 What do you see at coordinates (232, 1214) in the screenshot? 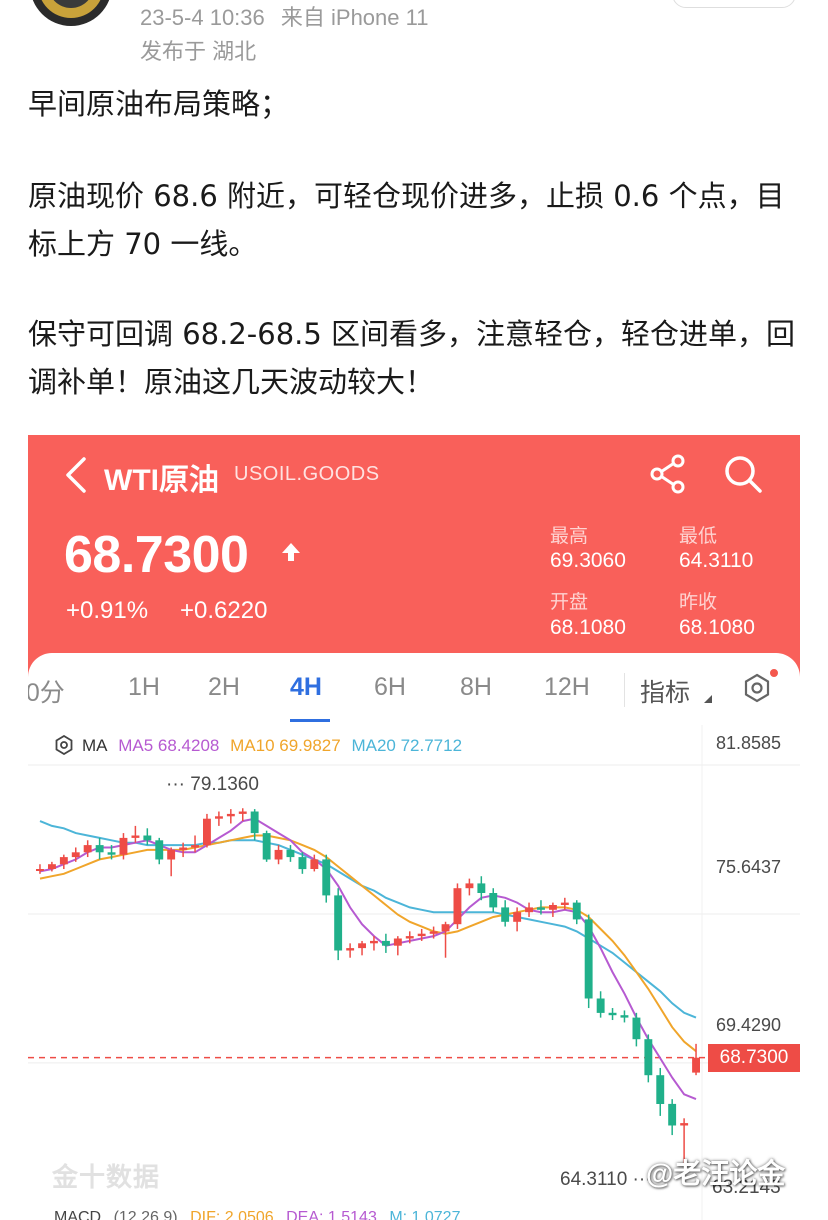
I see `macd-dif: DIF: 2.0506` at bounding box center [232, 1214].